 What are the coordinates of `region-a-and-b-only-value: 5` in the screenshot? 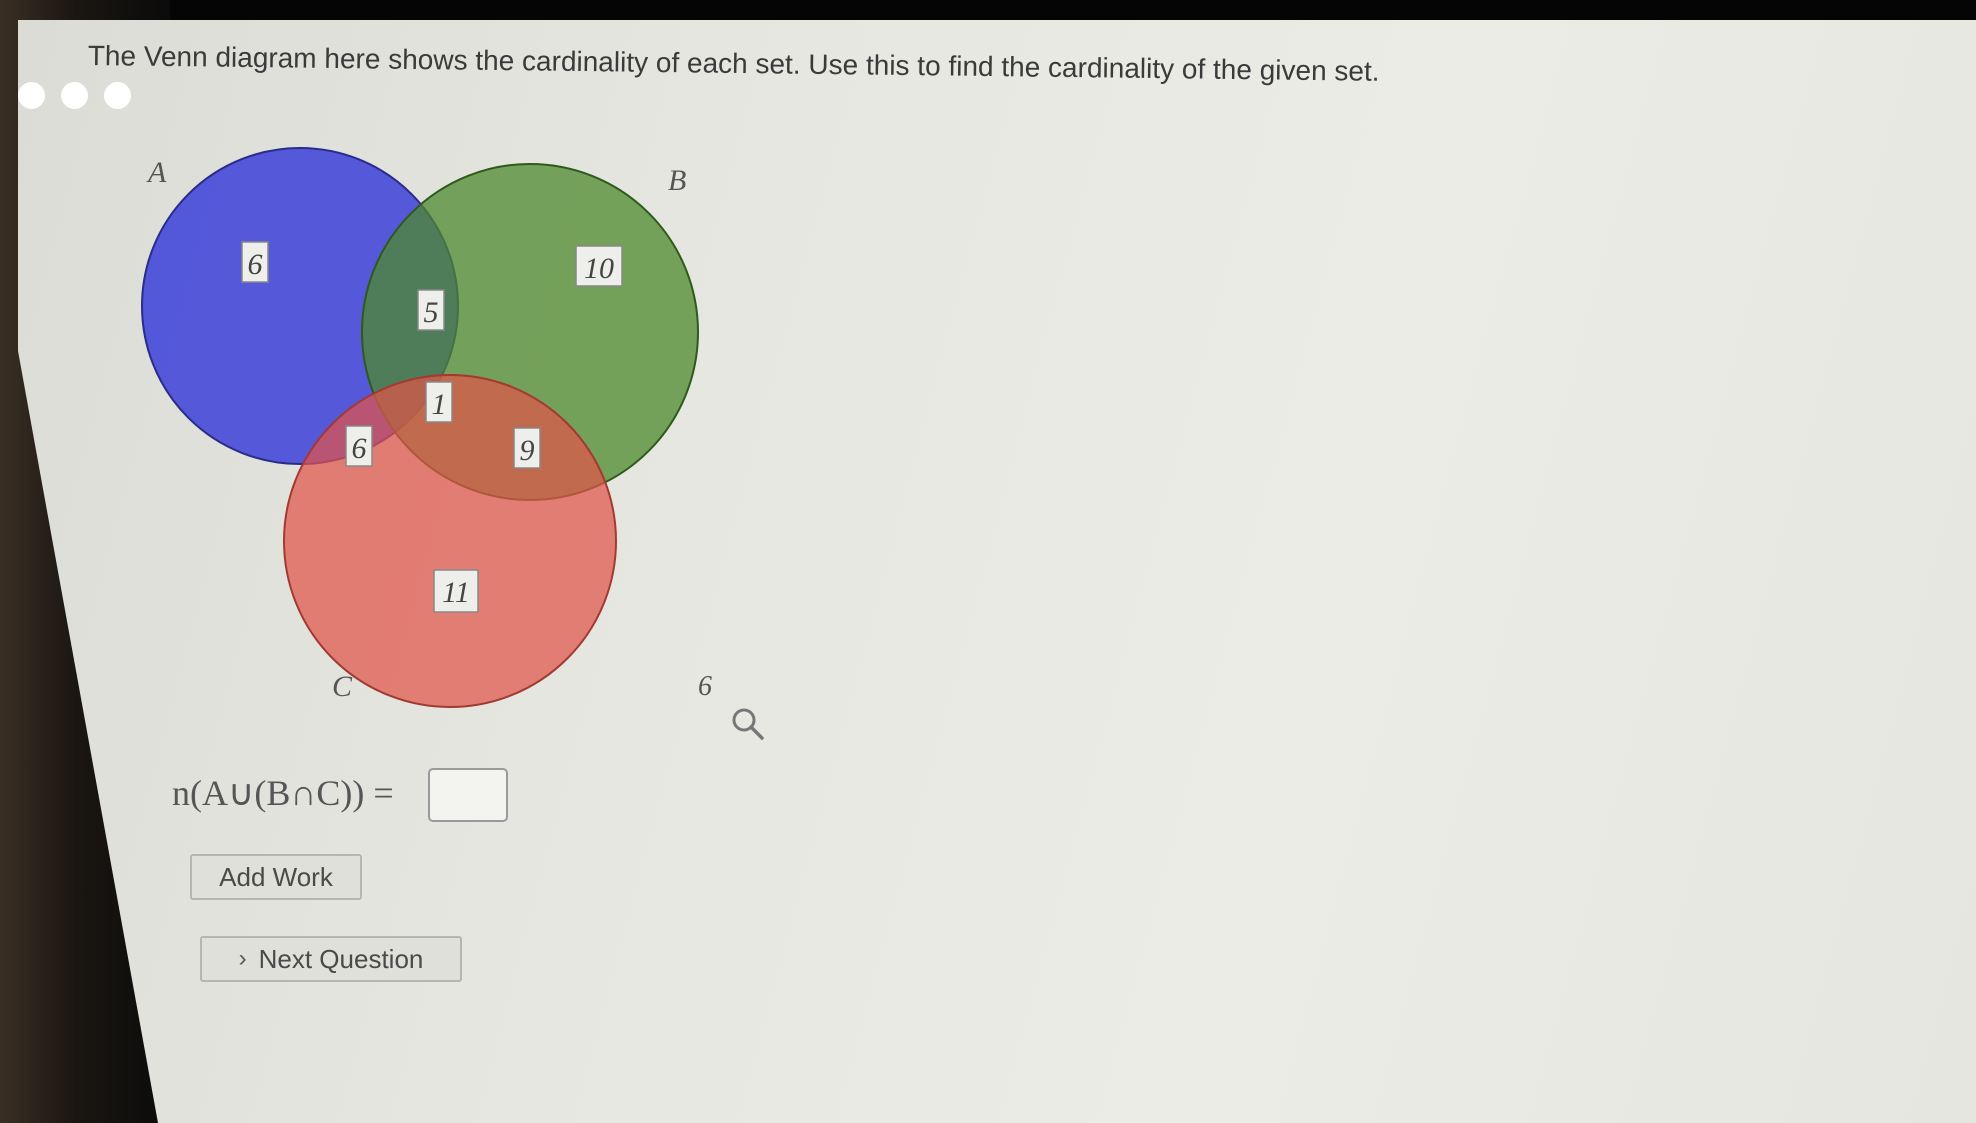 It's located at (431, 312).